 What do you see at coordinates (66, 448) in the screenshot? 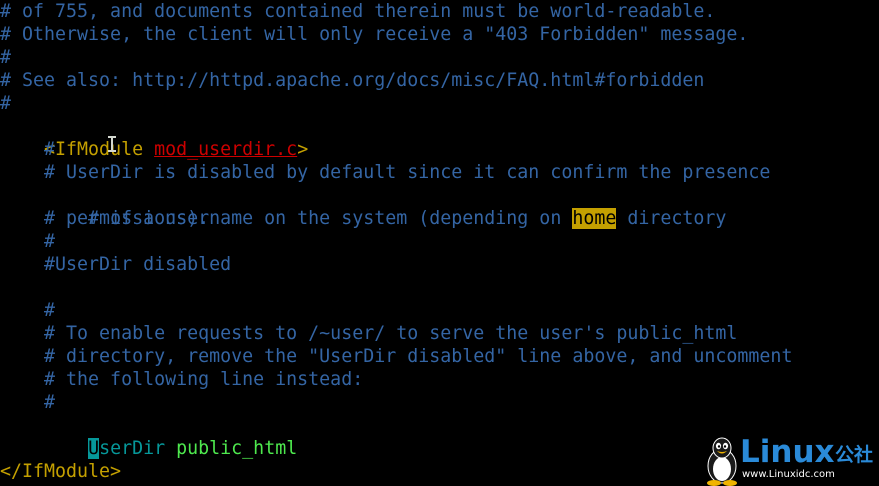
I see `code-line-19-indent` at bounding box center [66, 448].